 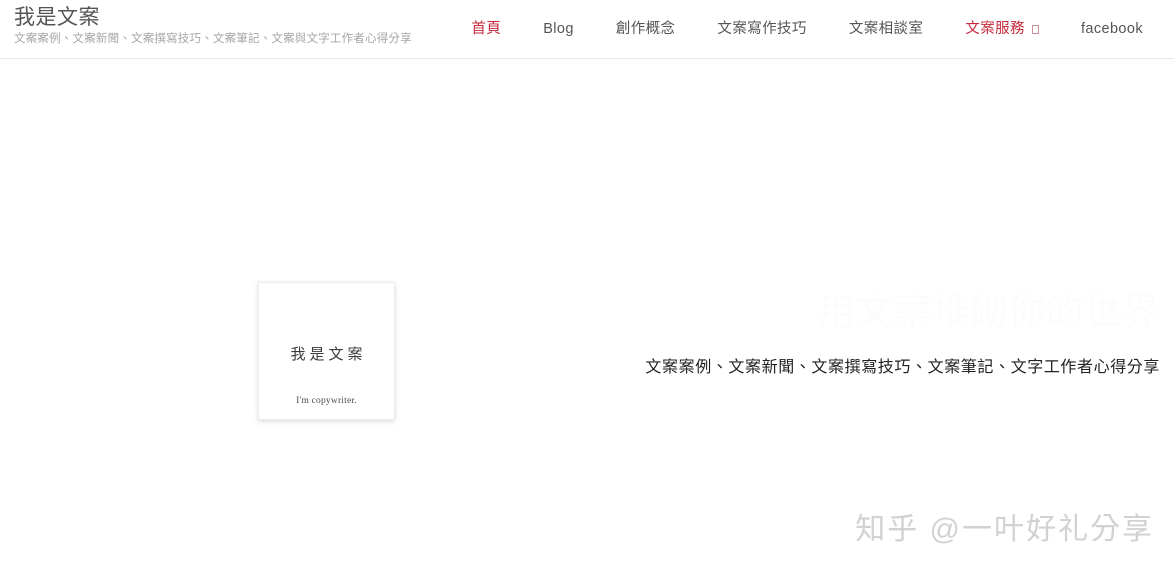 I want to click on main-navigation: 首頁 Blog 創作概念 文案寫作技巧 文案相談室 文案服務 facebook, so click(x=807, y=29).